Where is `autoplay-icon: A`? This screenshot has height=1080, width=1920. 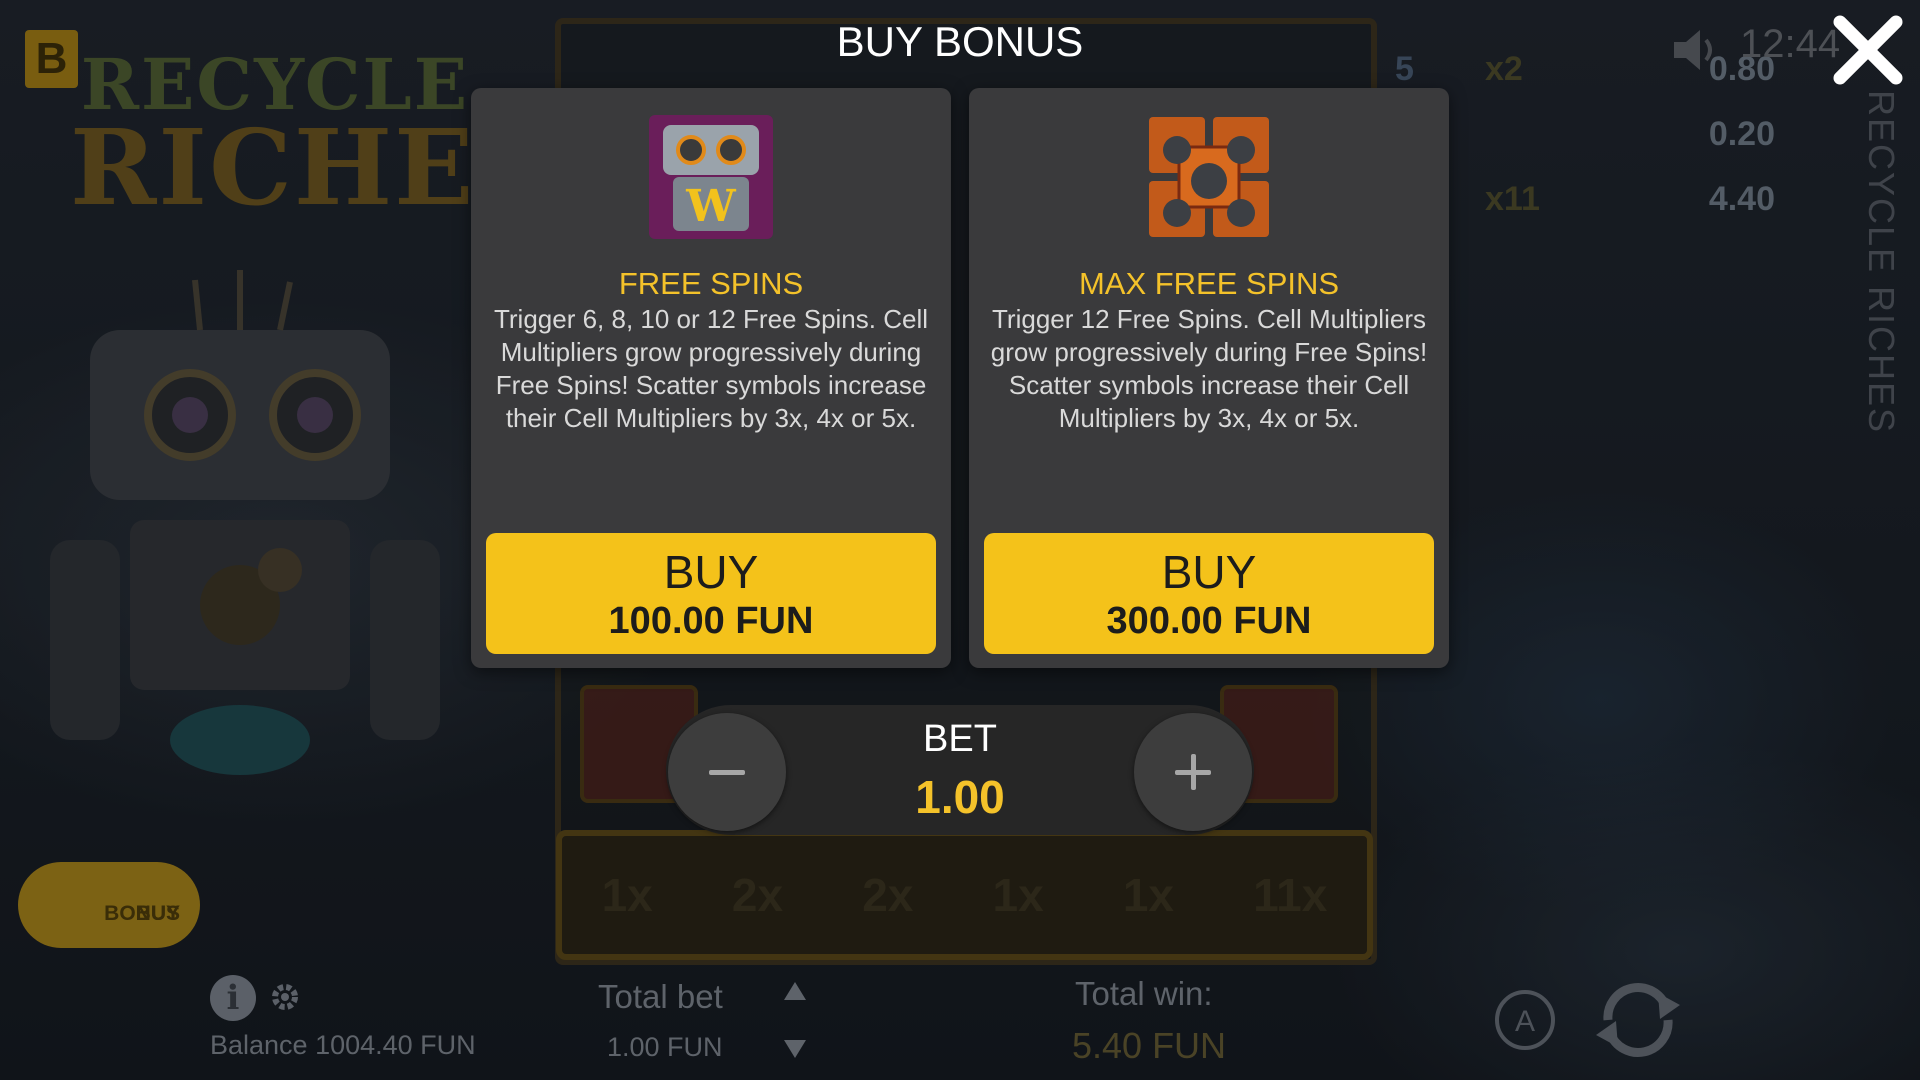
autoplay-icon: A is located at coordinates (1525, 1020).